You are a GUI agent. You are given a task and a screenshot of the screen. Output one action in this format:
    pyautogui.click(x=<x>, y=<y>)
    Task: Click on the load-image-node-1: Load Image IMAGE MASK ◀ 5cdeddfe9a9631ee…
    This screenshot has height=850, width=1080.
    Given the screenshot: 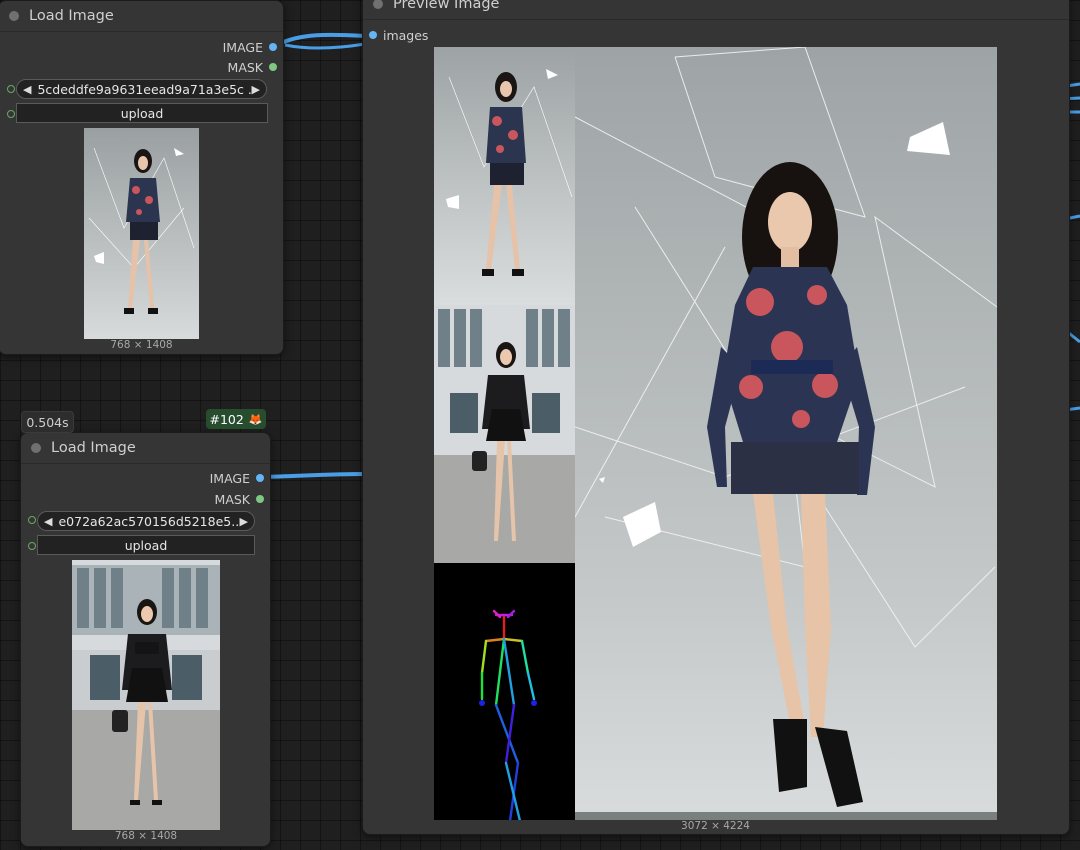 What is the action you would take?
    pyautogui.click(x=142, y=177)
    